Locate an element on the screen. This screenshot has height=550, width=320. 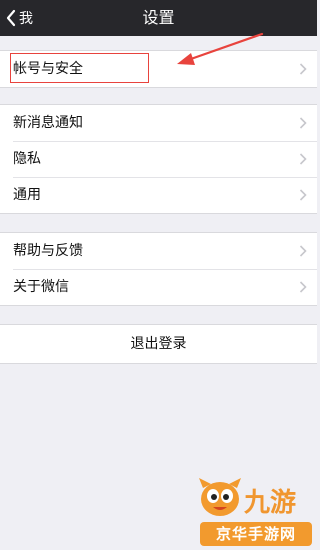
settings-group-about: 帮助与反馈 关于微信 is located at coordinates (158, 269).